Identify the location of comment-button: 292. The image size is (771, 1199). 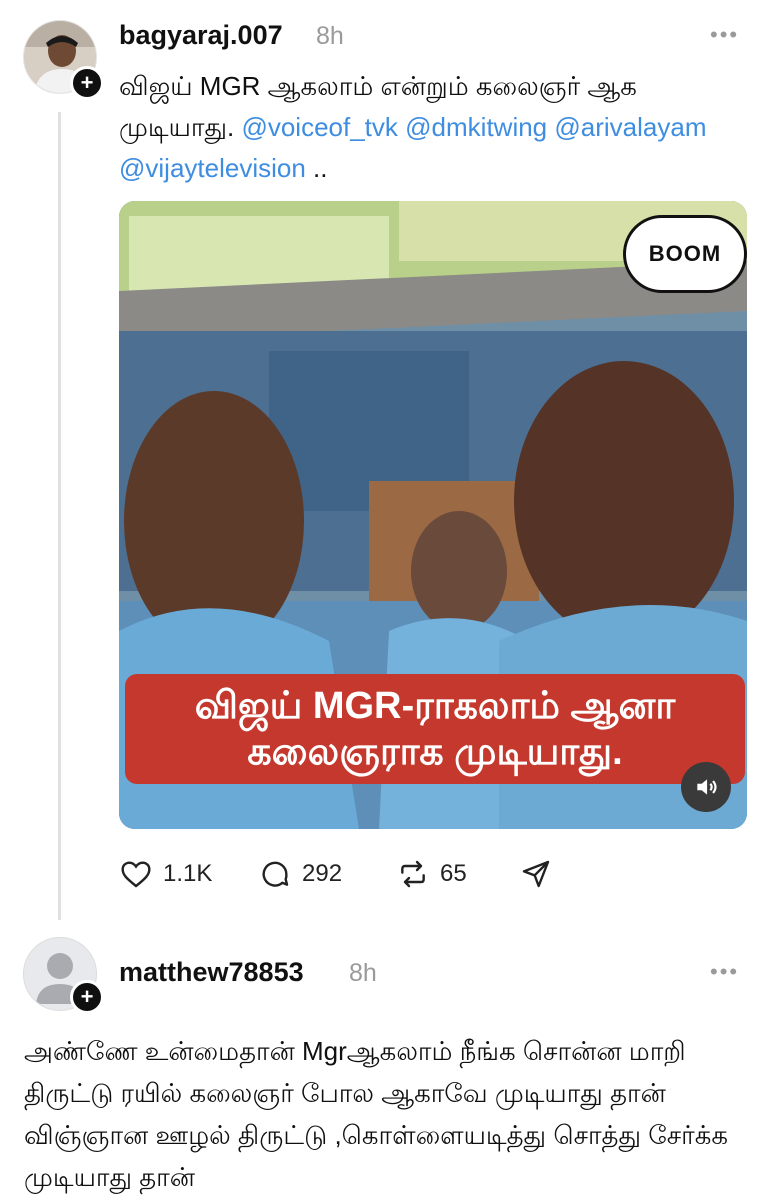
(300, 874).